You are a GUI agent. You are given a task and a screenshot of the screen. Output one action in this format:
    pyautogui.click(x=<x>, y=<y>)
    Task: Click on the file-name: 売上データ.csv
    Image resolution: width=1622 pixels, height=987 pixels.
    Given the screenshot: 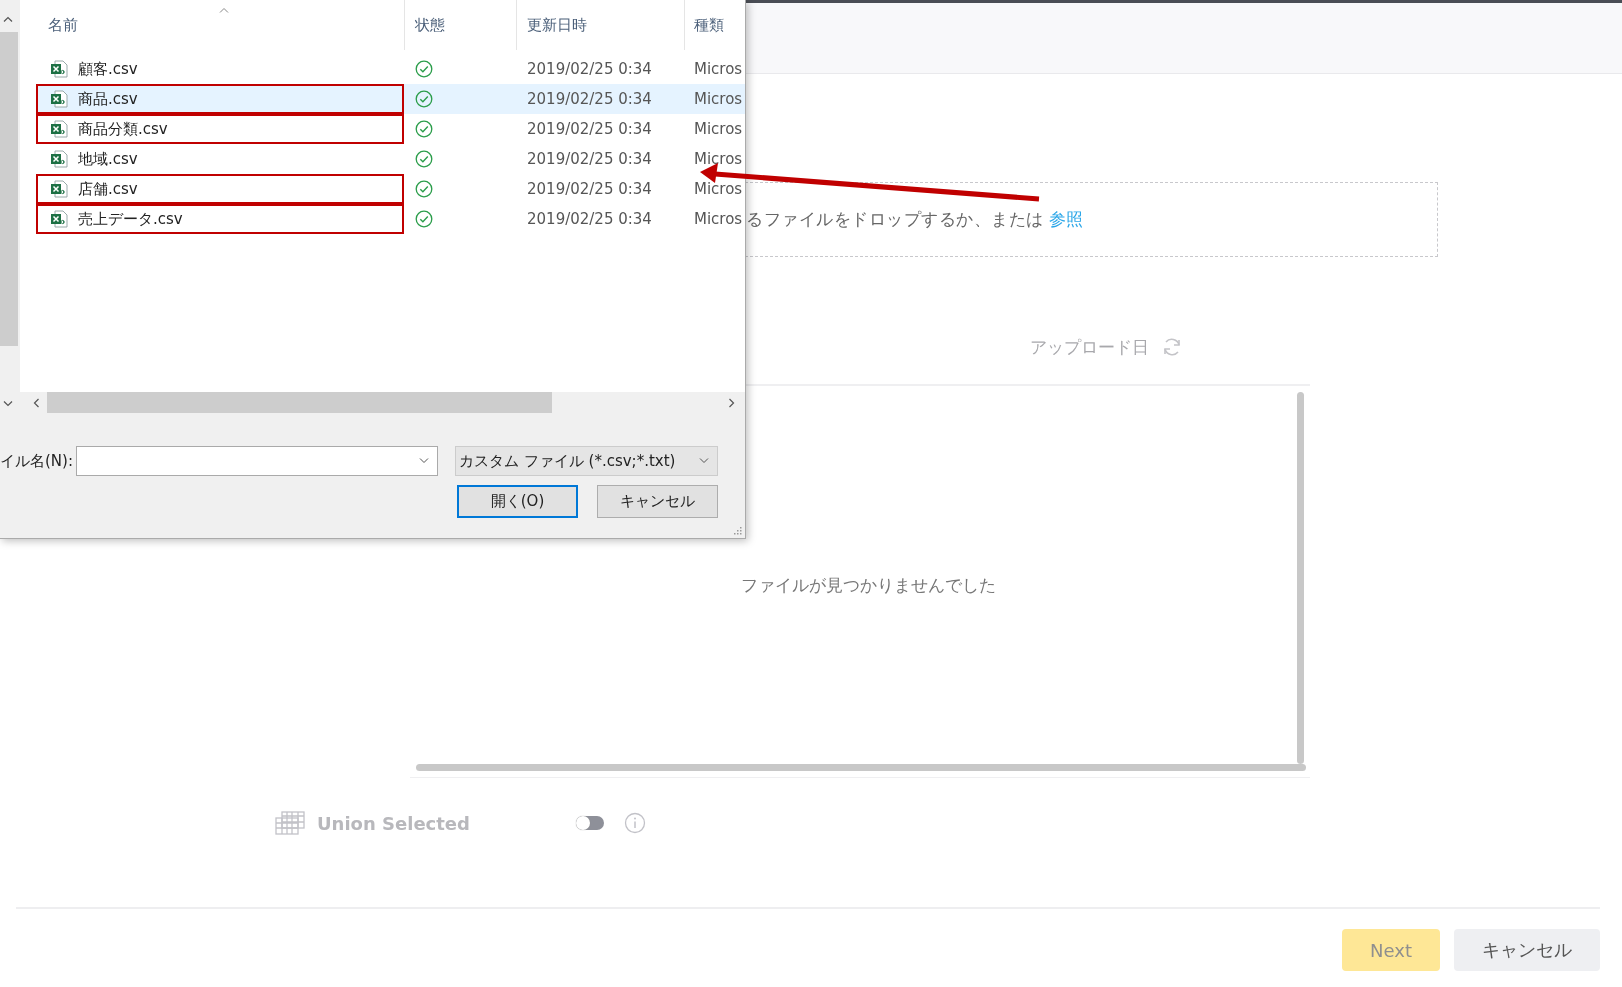 What is the action you would take?
    pyautogui.click(x=130, y=219)
    